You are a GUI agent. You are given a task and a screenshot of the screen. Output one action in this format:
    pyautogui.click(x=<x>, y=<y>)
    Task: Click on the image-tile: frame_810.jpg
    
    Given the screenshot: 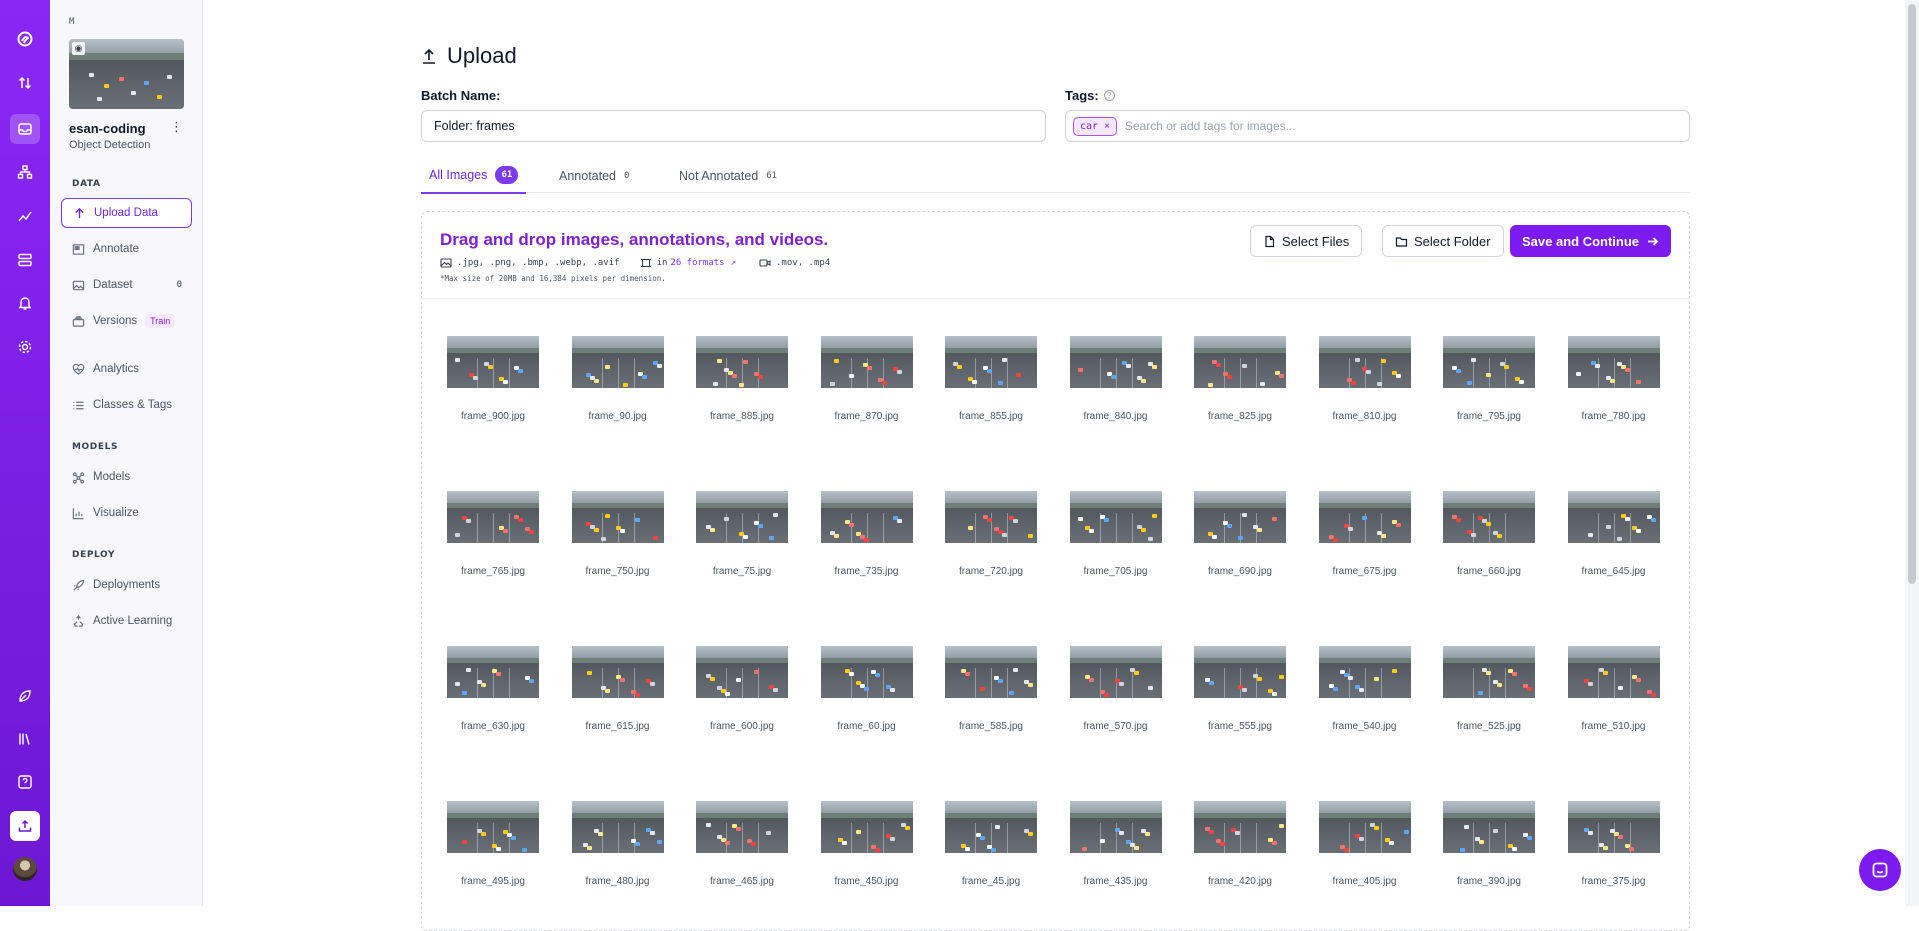 What is the action you would take?
    pyautogui.click(x=1364, y=379)
    